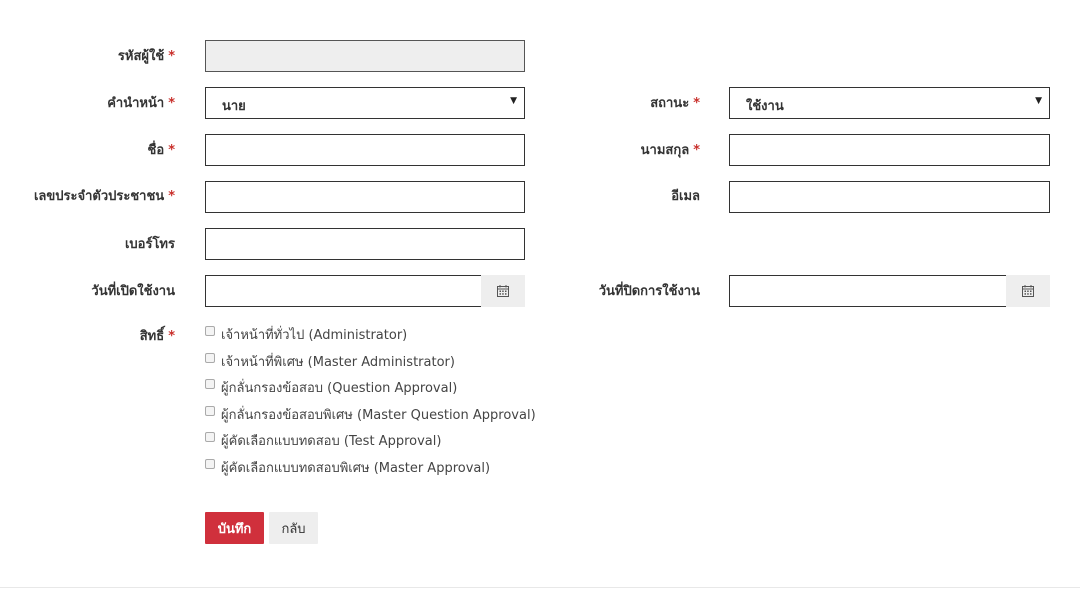 The image size is (1080, 589). I want to click on end-date-calendar-button, so click(1028, 291).